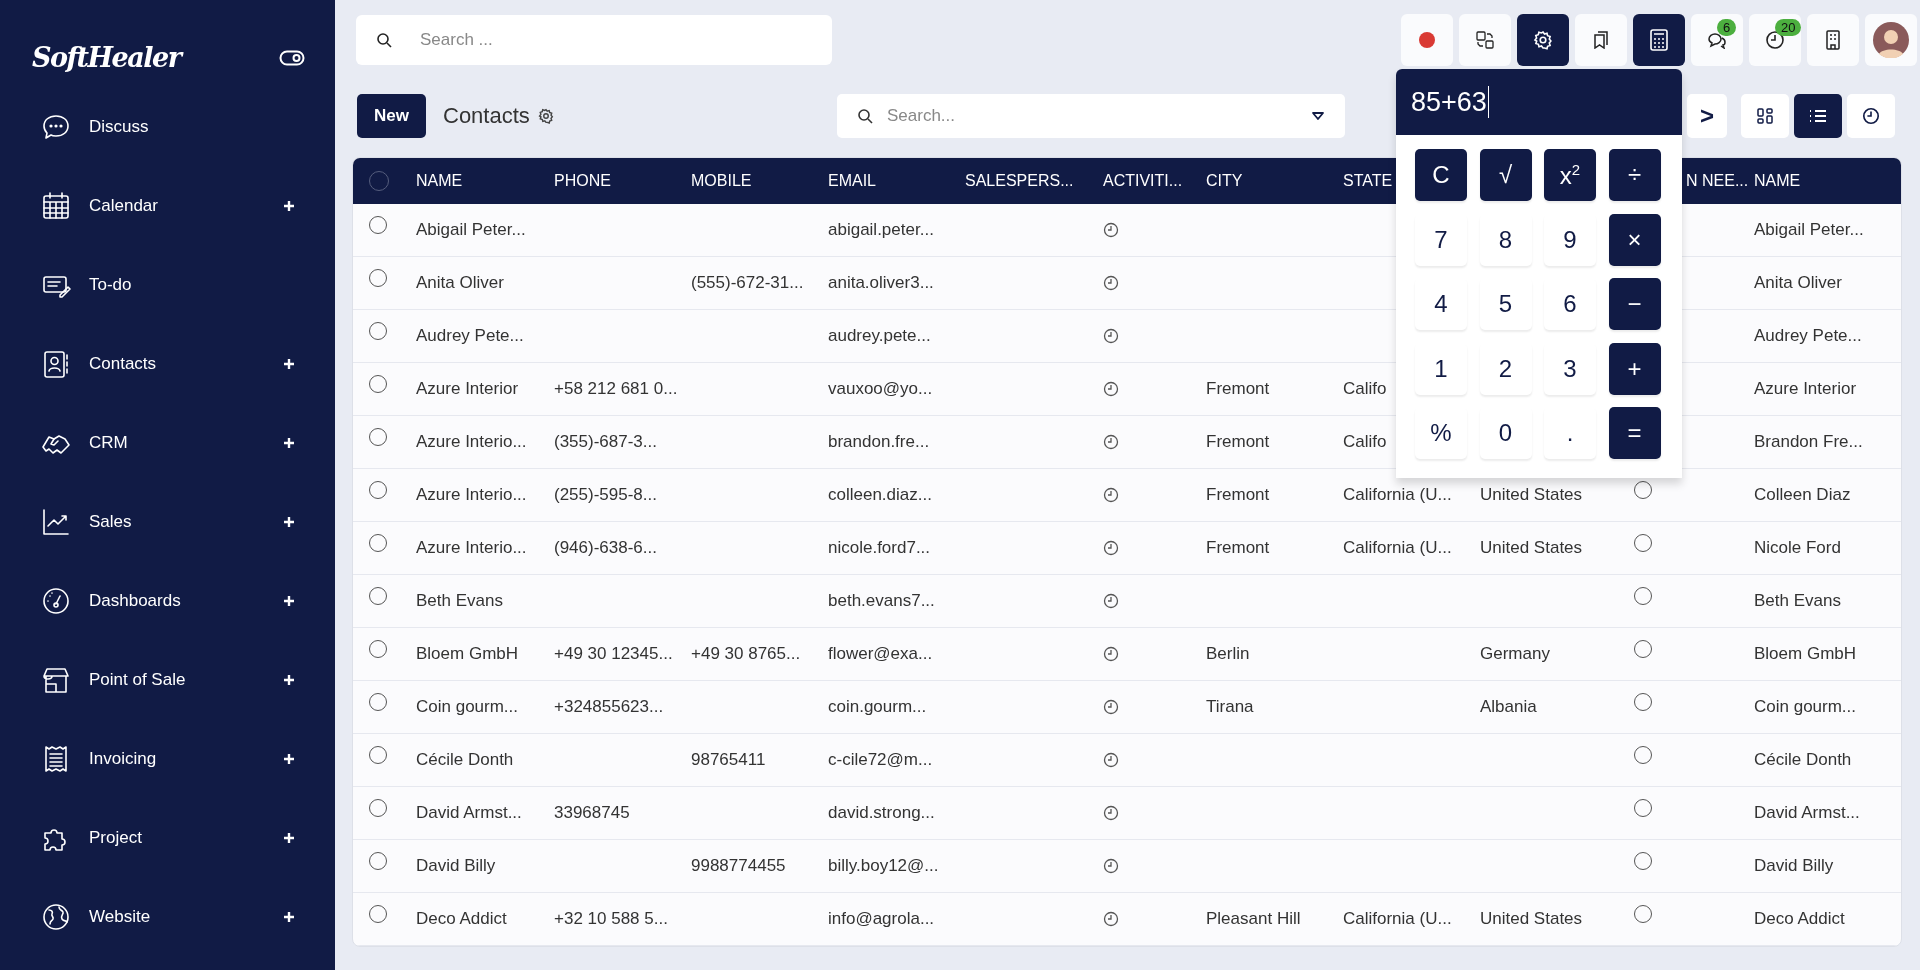 Image resolution: width=1920 pixels, height=970 pixels. What do you see at coordinates (167, 205) in the screenshot?
I see `sidebar-item: Calendar` at bounding box center [167, 205].